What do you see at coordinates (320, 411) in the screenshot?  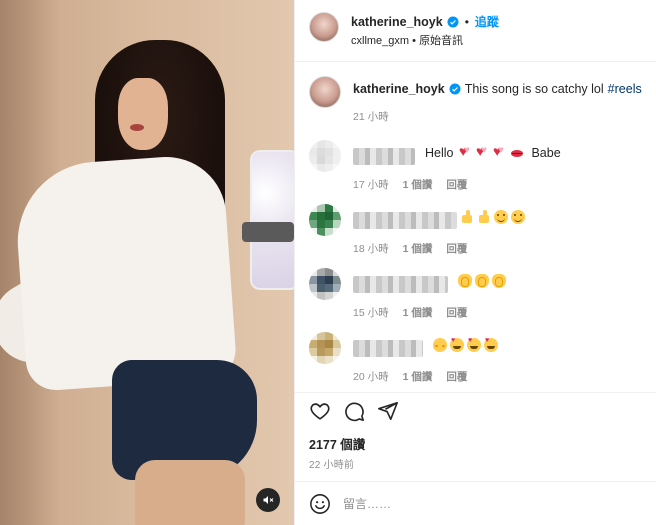 I see `heart-icon` at bounding box center [320, 411].